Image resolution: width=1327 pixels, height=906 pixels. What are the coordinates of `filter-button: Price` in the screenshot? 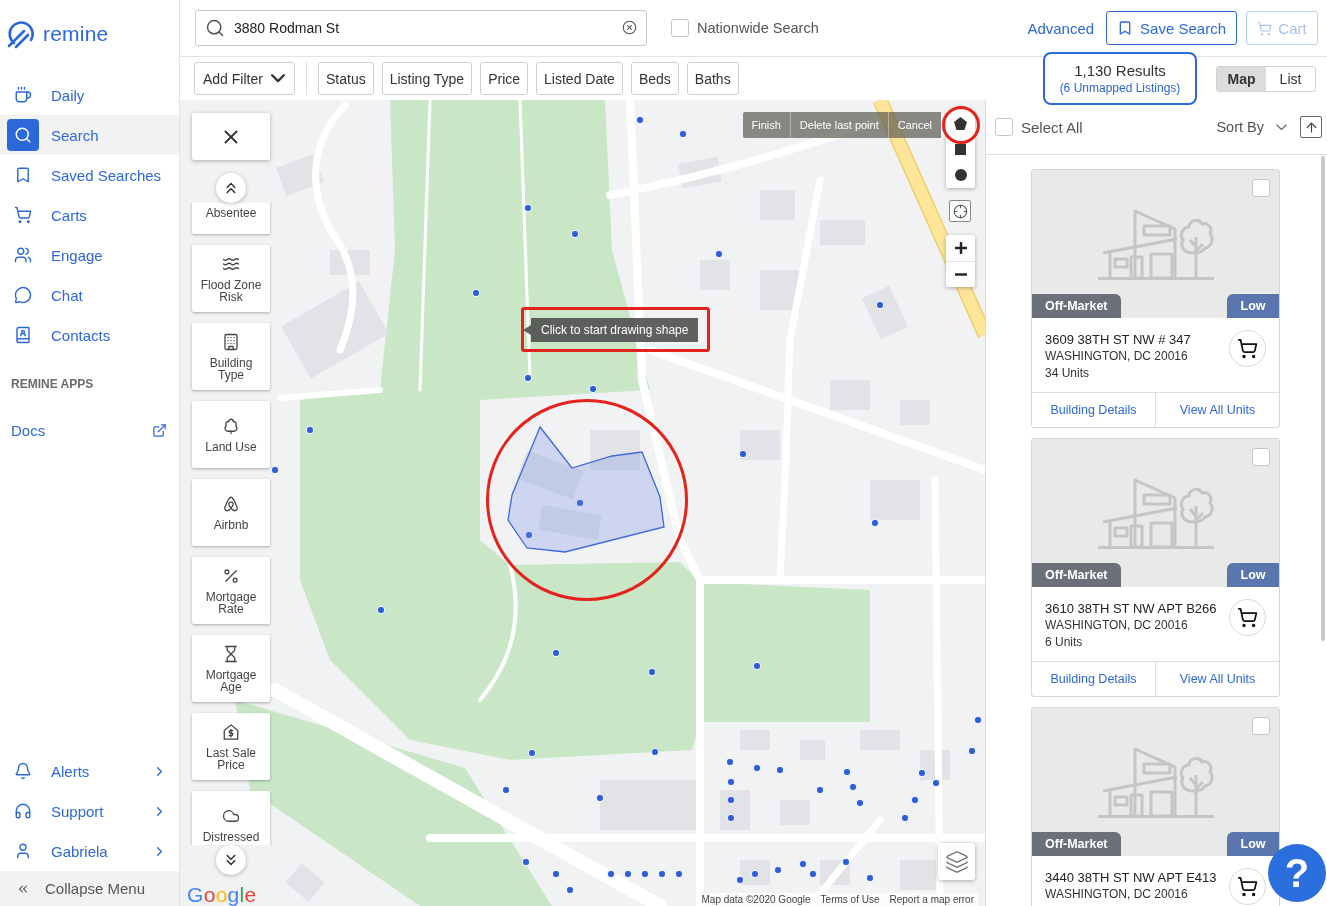 It's located at (504, 78).